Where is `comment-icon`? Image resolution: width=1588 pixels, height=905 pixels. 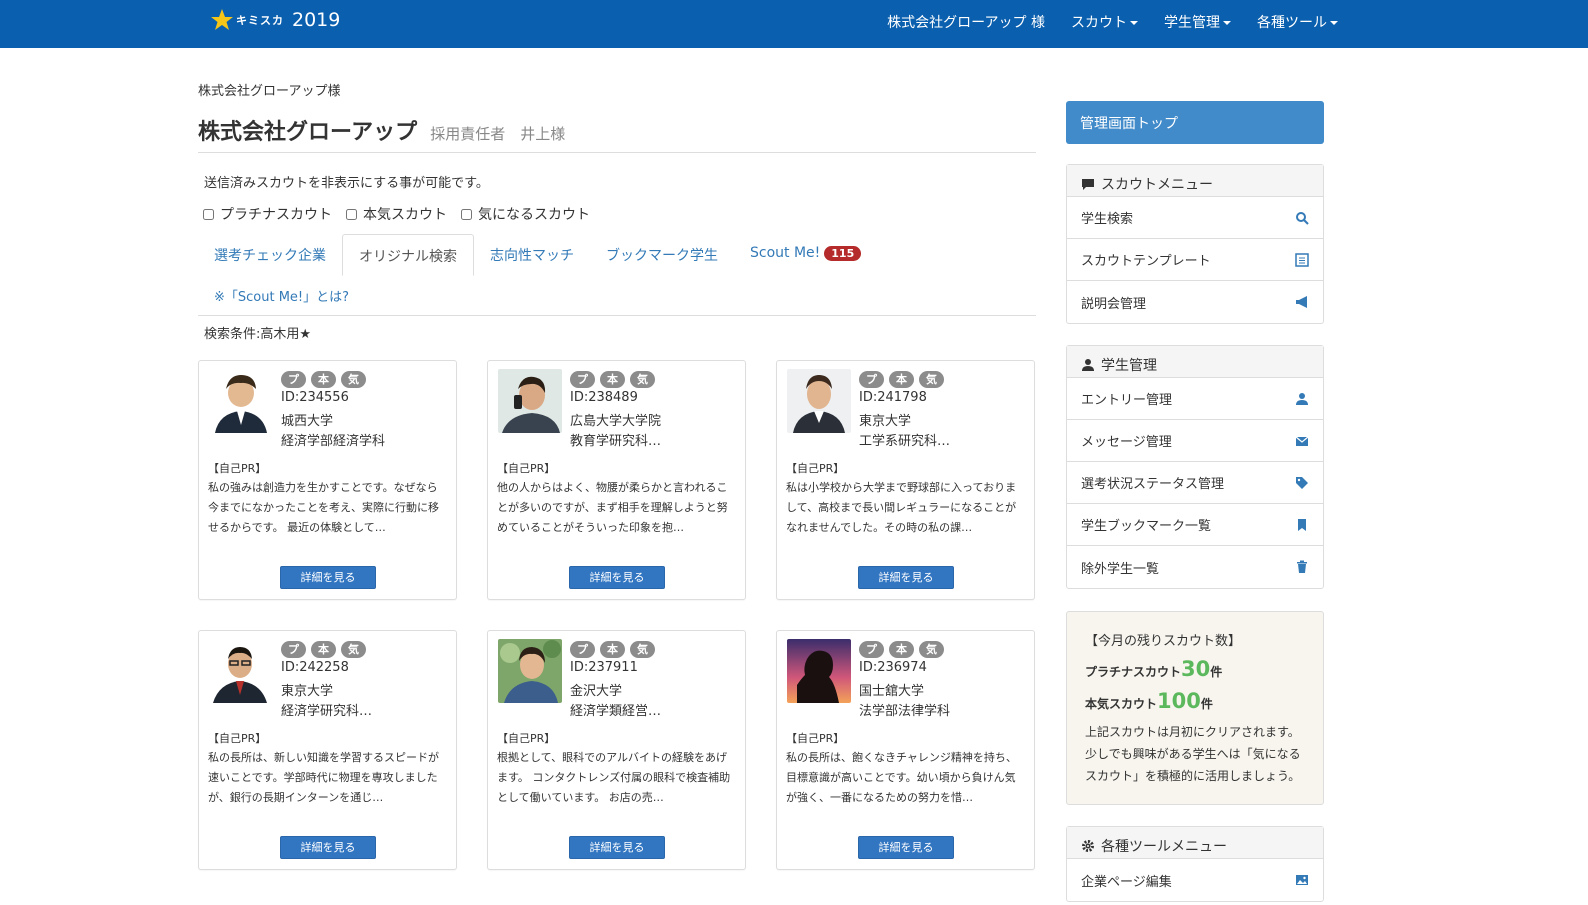 comment-icon is located at coordinates (1088, 184).